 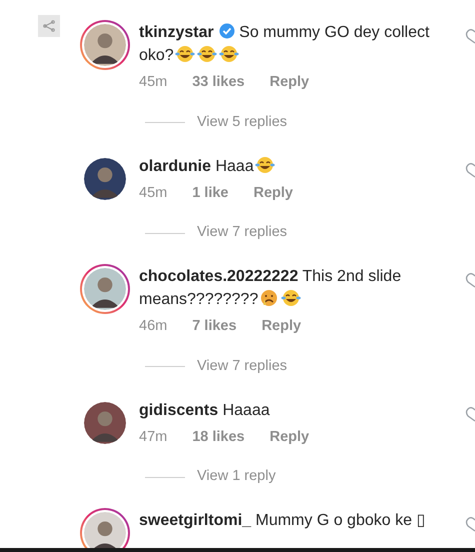 I want to click on comment-text: sweetgirltomi_ Mummy G o gboko ke ▯, so click(x=282, y=521).